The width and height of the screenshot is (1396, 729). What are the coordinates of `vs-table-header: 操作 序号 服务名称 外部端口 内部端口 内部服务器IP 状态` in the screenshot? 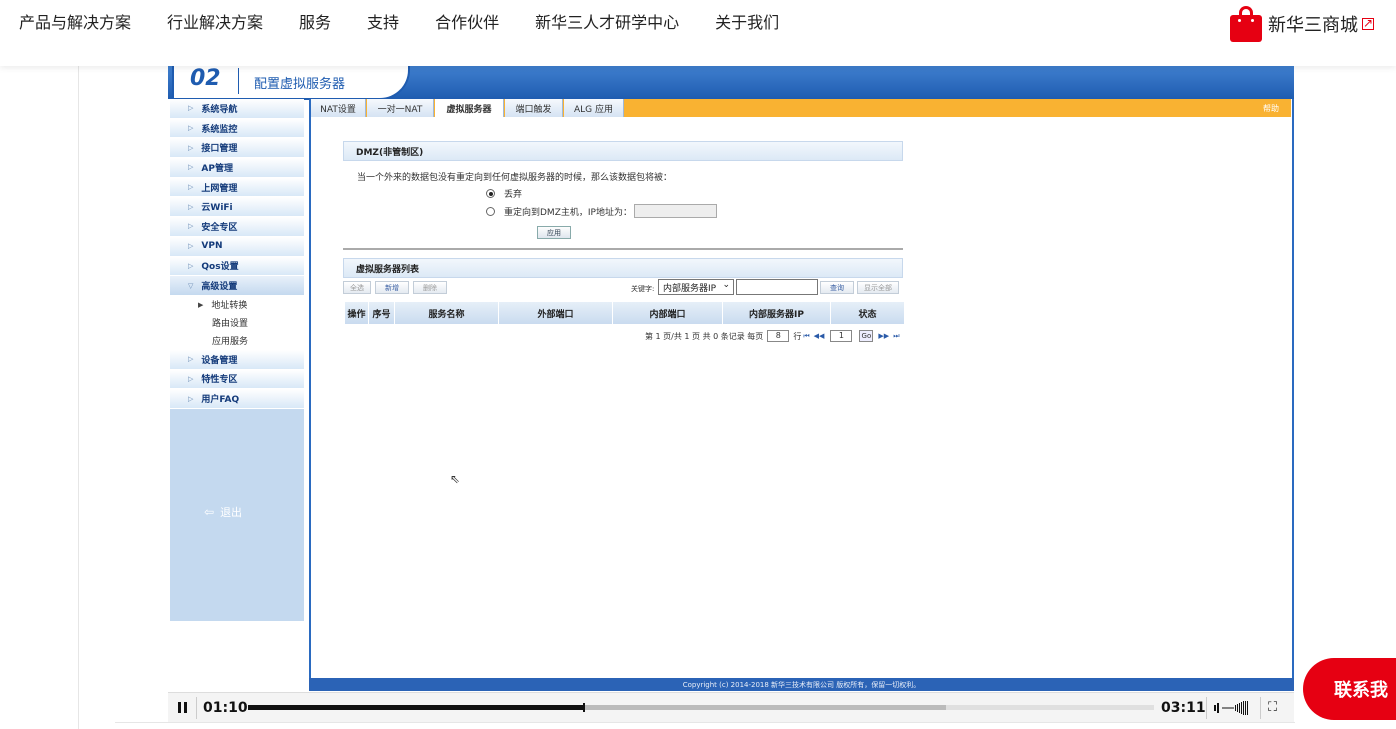 It's located at (625, 313).